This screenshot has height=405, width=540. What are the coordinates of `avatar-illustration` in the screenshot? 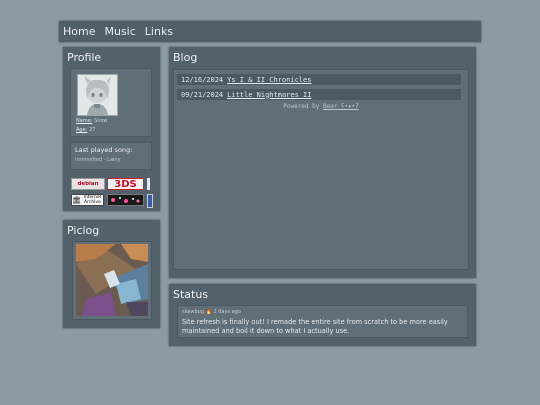 It's located at (97, 95).